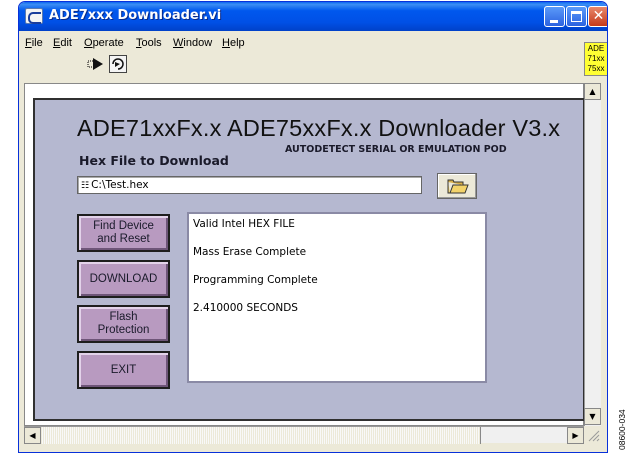 This screenshot has height=456, width=634. Describe the element at coordinates (250, 252) in the screenshot. I see `status-line: Mass Erase Complete` at that location.